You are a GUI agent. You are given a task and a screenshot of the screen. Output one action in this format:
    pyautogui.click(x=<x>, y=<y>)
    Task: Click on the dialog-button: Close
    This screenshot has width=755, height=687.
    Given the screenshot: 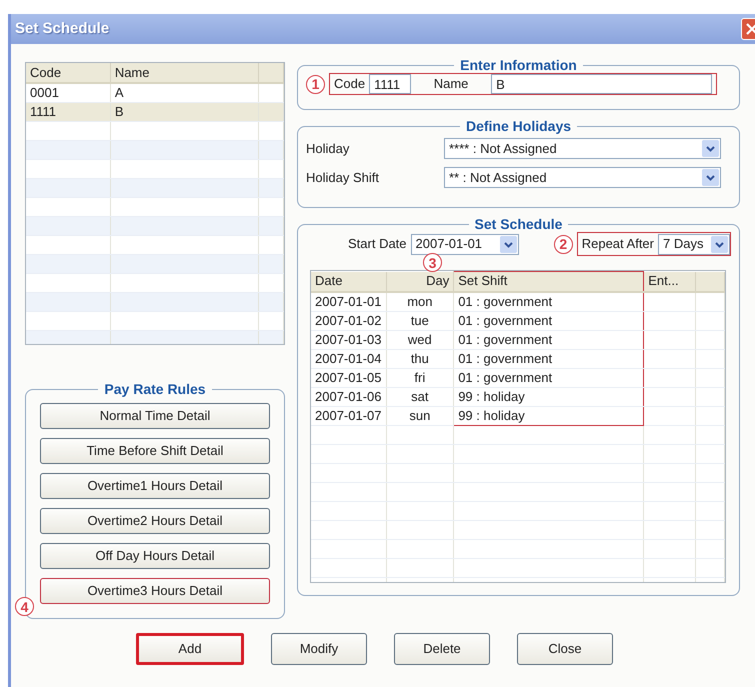 What is the action you would take?
    pyautogui.click(x=565, y=649)
    